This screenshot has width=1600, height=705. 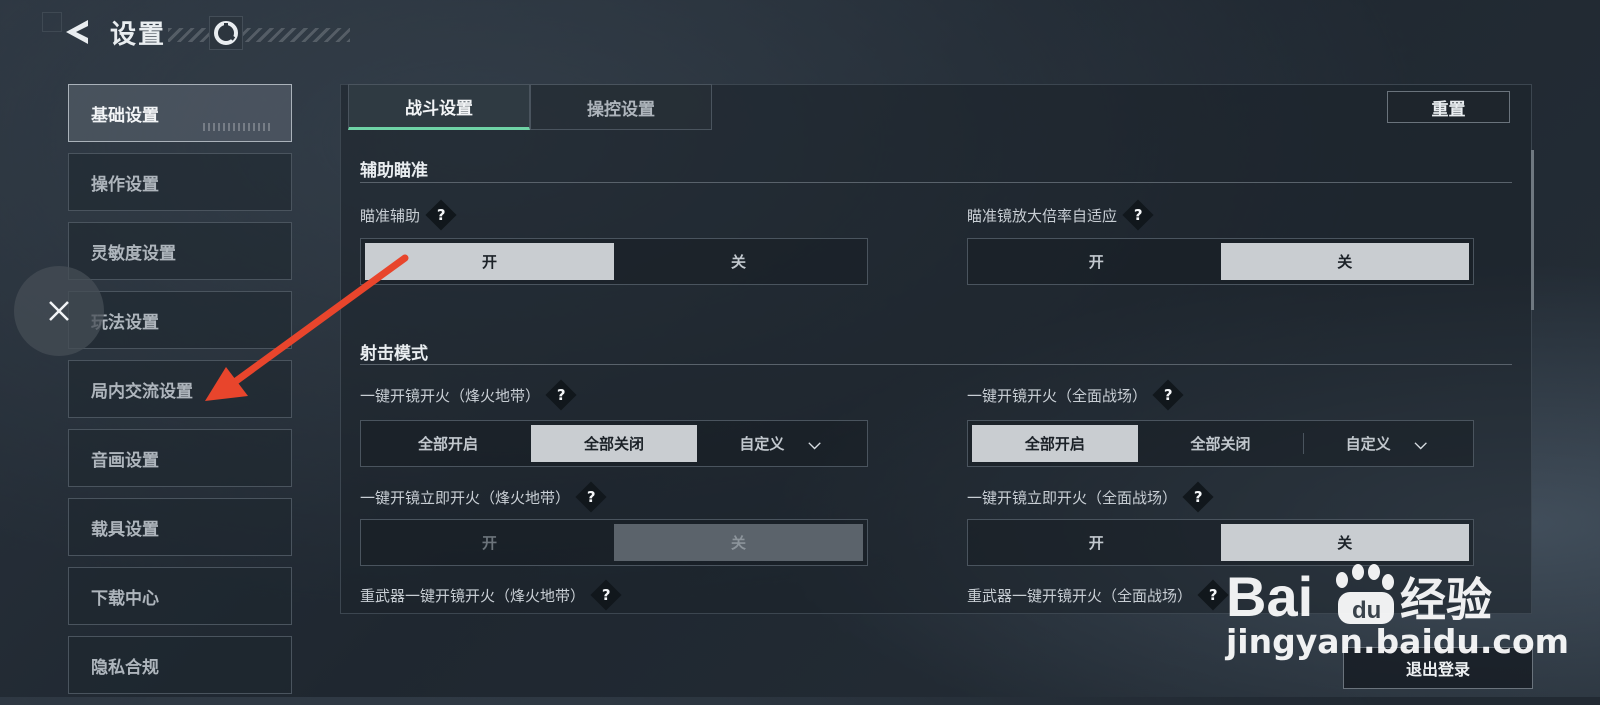 I want to click on baidu-paw-logo-icon: Bai du 经验, so click(x=1359, y=596).